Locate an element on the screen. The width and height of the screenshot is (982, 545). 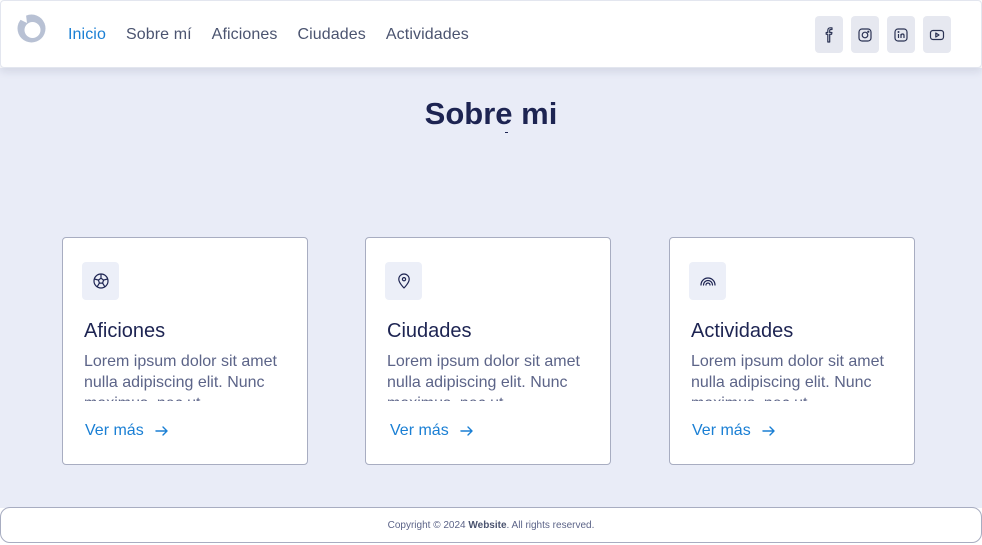
brand-name: Website is located at coordinates (487, 525).